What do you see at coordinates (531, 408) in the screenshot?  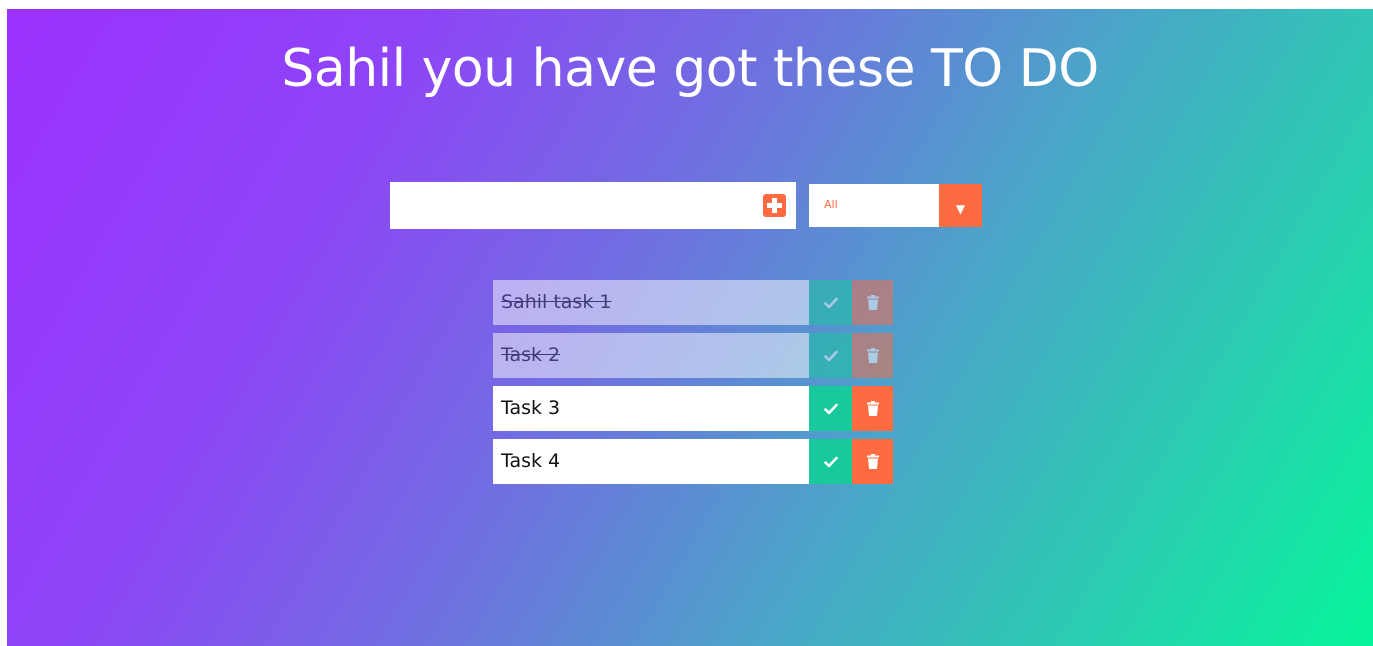 I see `todo-text: Task 3` at bounding box center [531, 408].